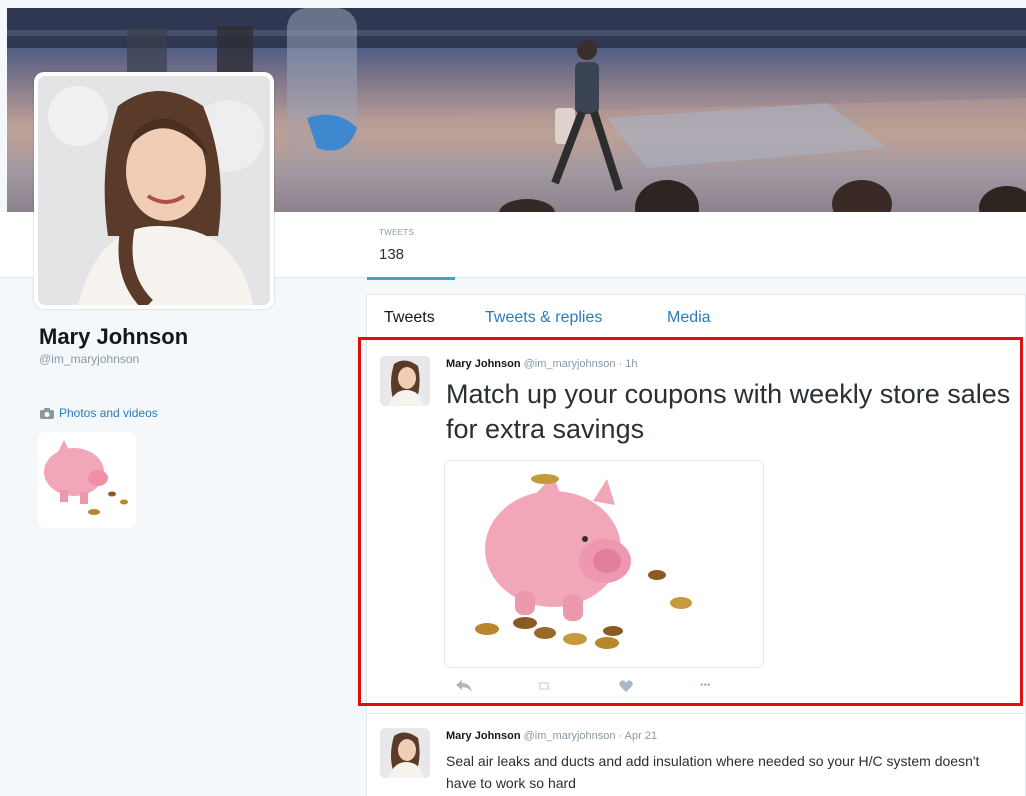 This screenshot has height=796, width=1026. I want to click on tweets-stat-count: 138, so click(392, 254).